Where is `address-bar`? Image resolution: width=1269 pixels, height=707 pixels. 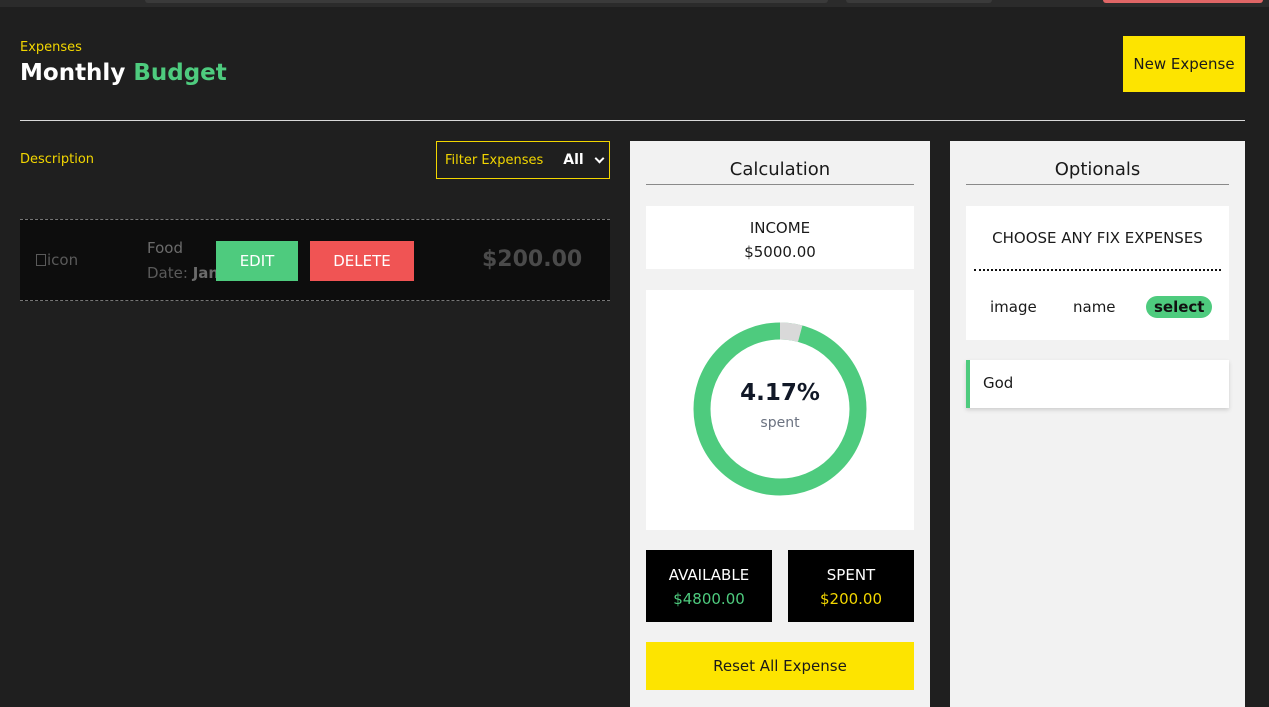 address-bar is located at coordinates (486, 1).